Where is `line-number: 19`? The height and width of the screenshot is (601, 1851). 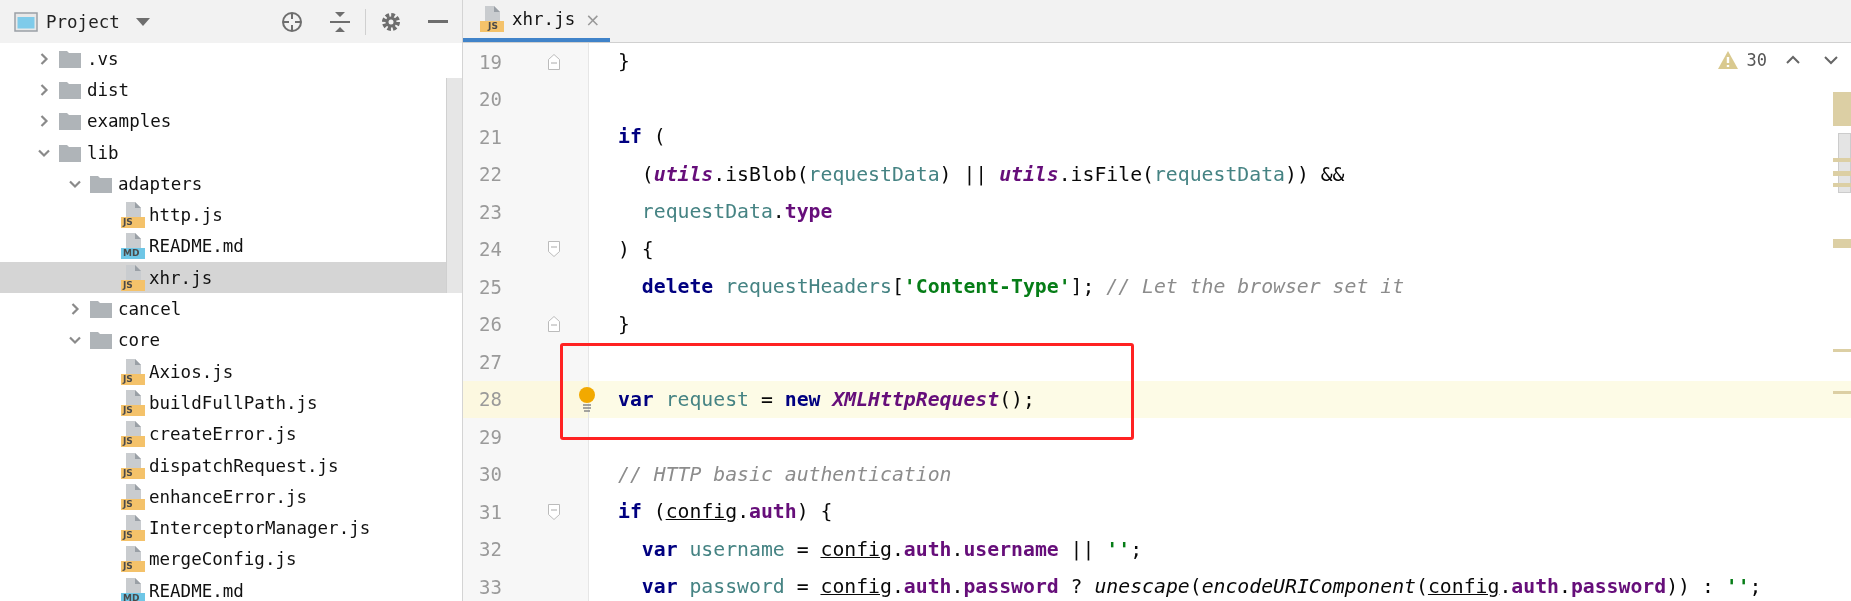 line-number: 19 is located at coordinates (490, 61).